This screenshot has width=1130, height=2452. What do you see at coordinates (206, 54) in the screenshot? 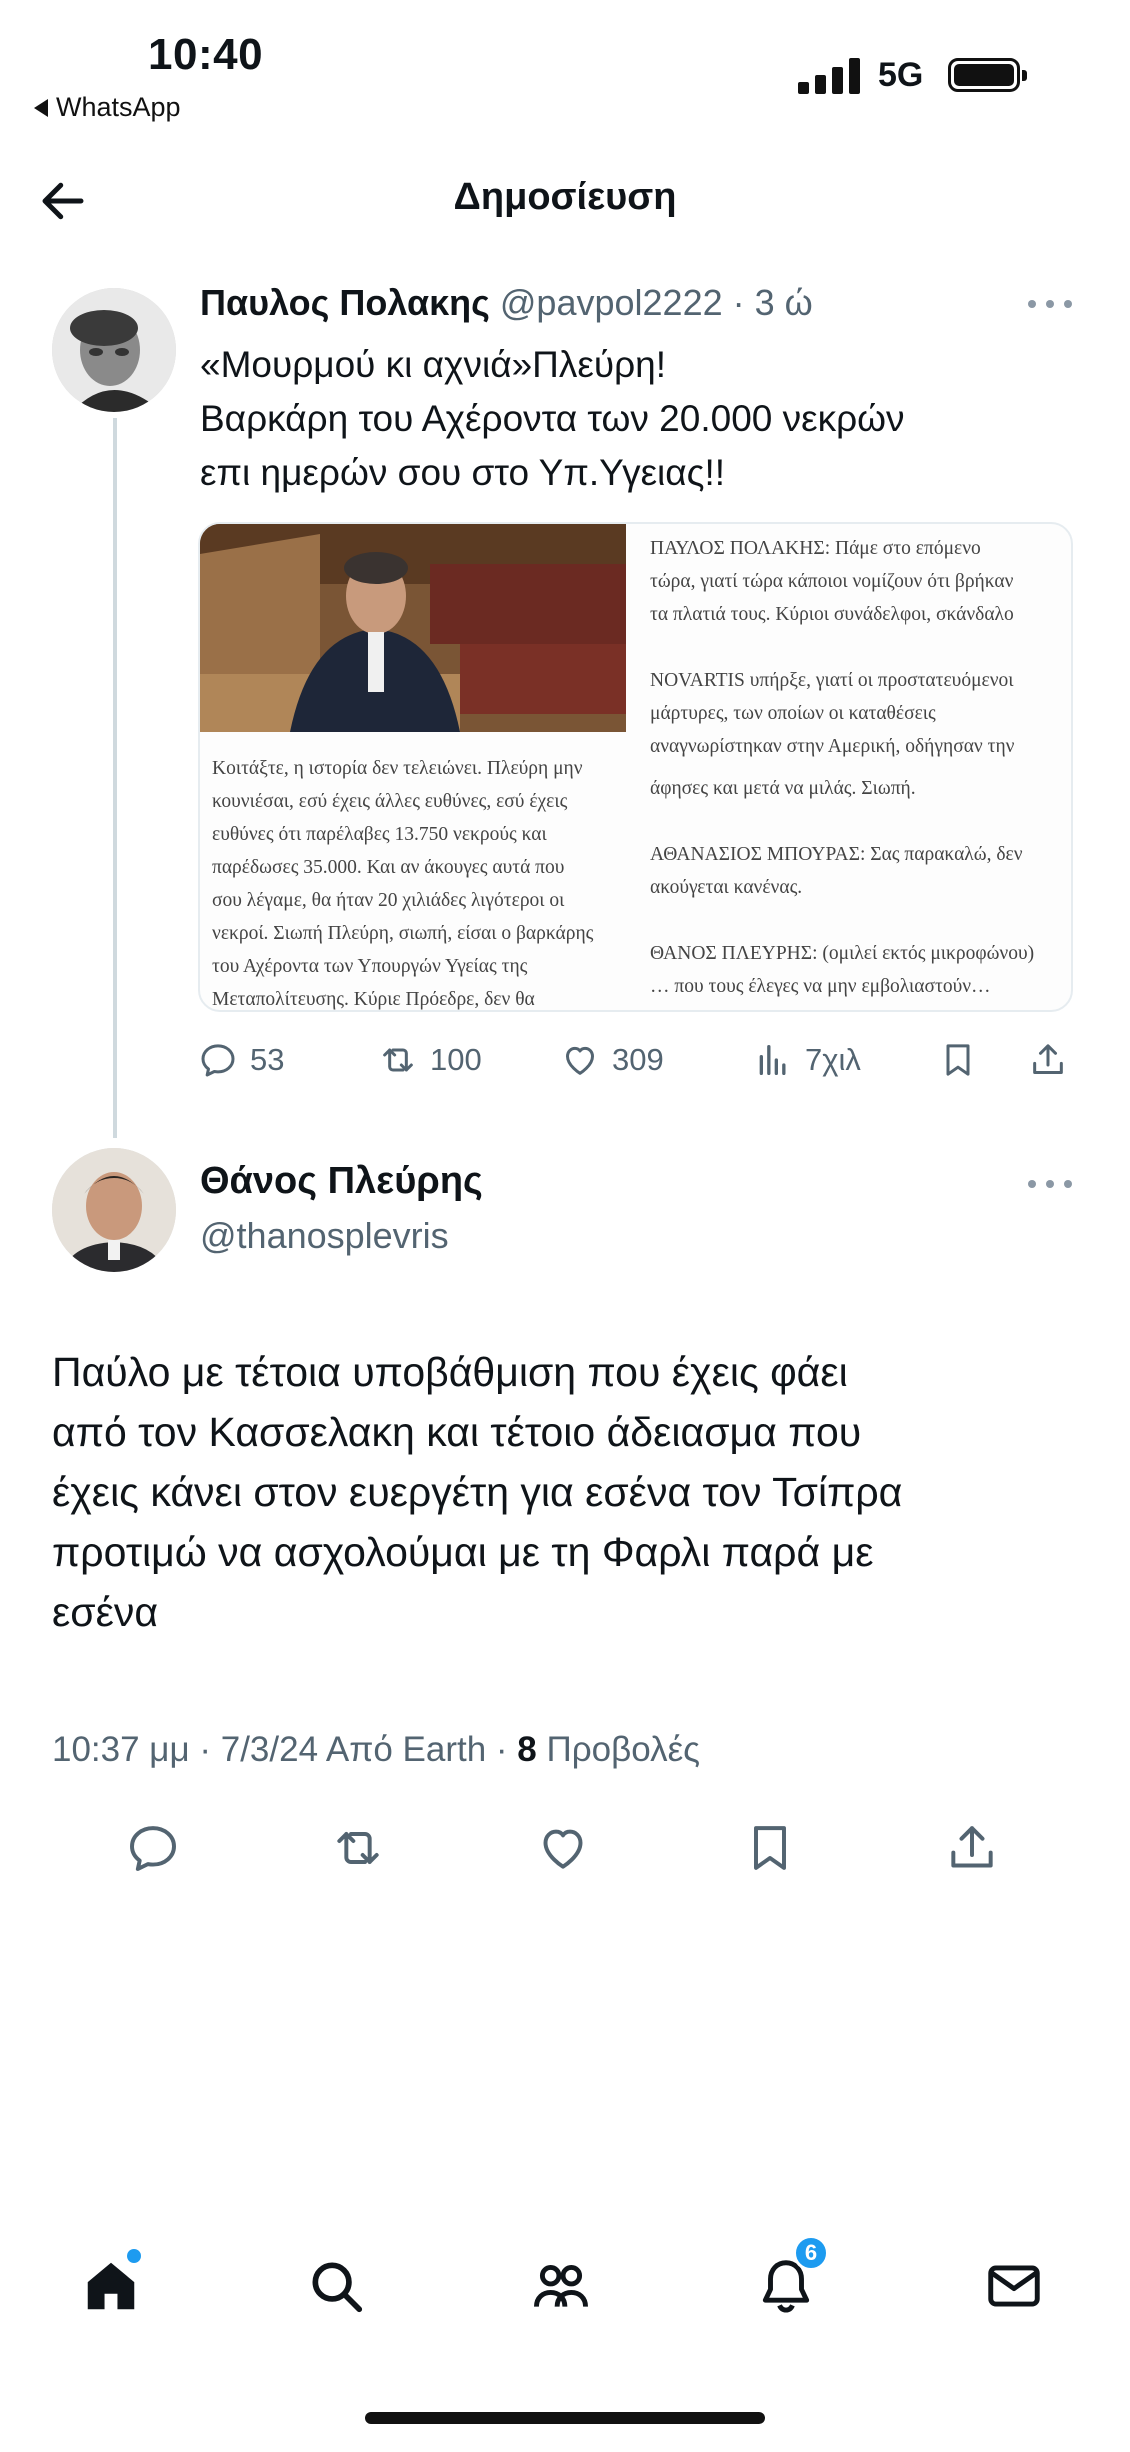
I see `status-time: 10:40` at bounding box center [206, 54].